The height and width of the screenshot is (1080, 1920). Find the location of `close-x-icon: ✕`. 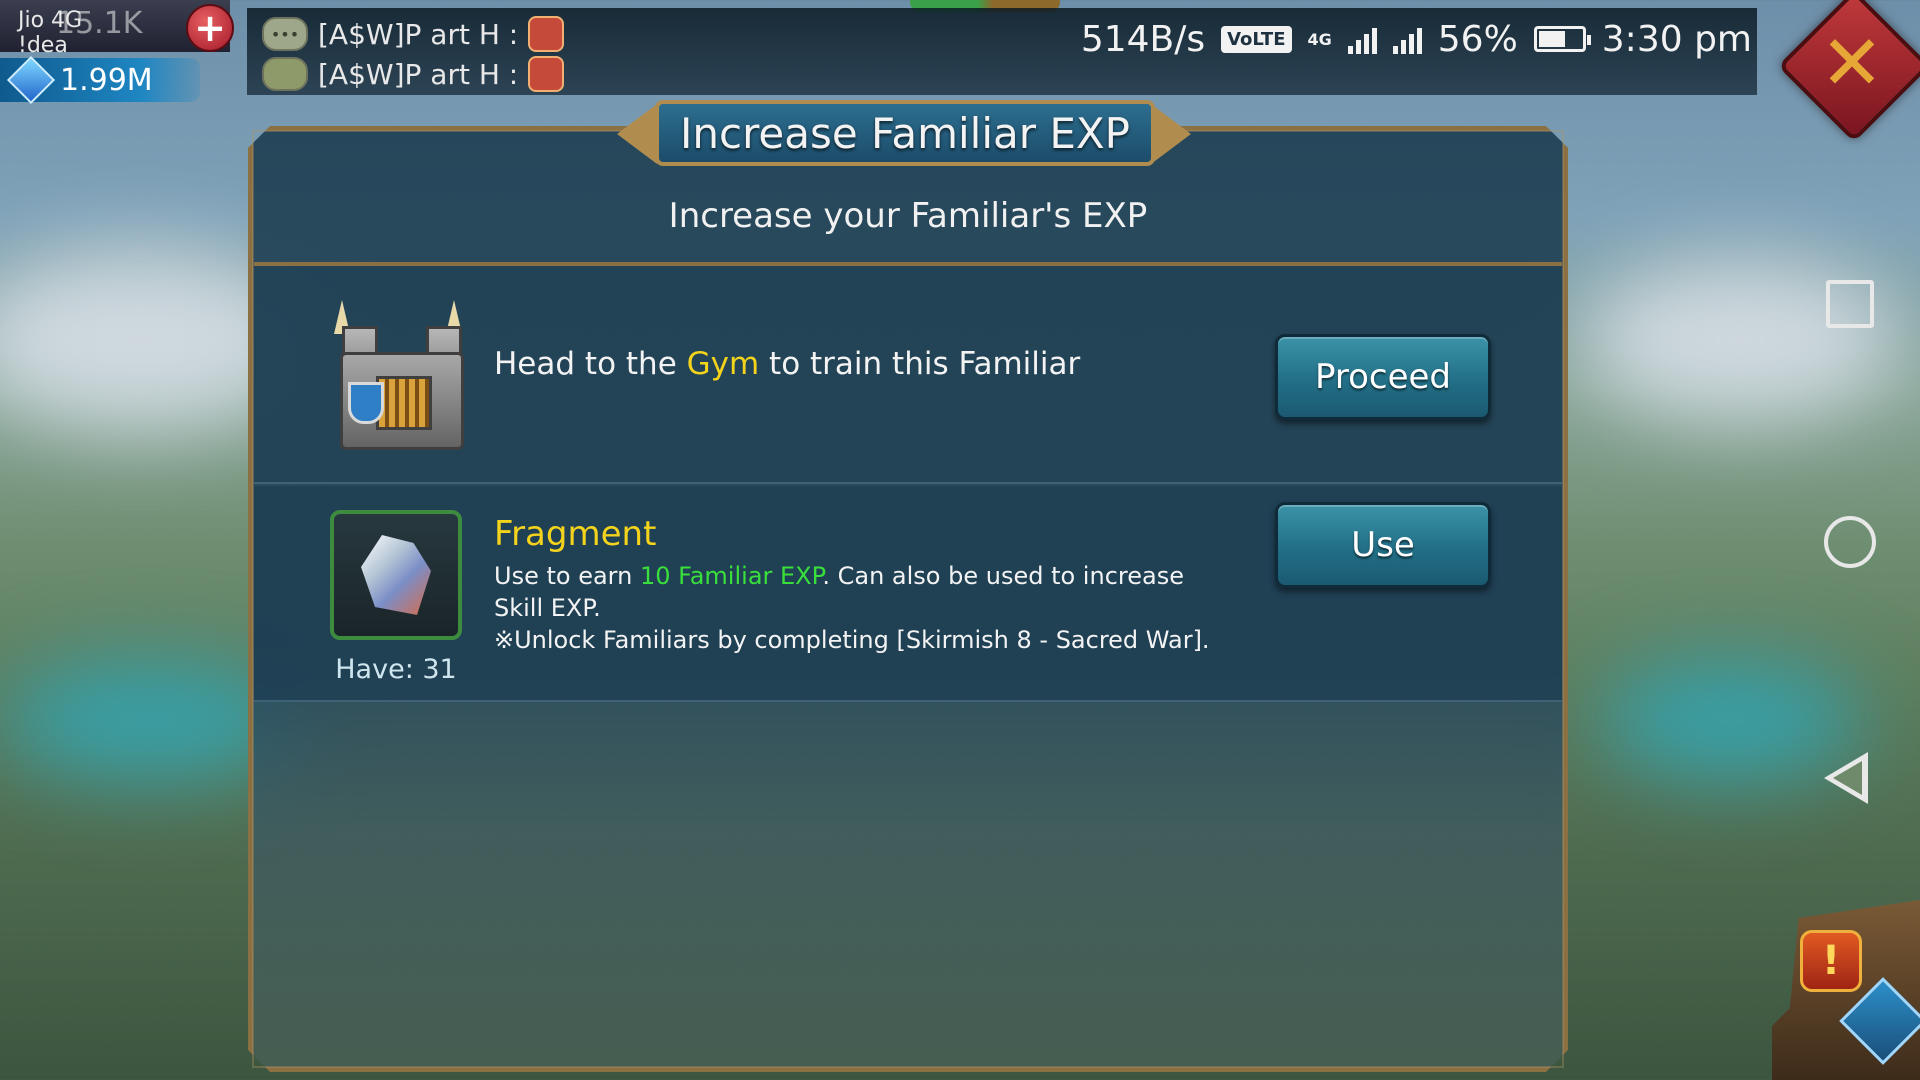

close-x-icon: ✕ is located at coordinates (1852, 62).